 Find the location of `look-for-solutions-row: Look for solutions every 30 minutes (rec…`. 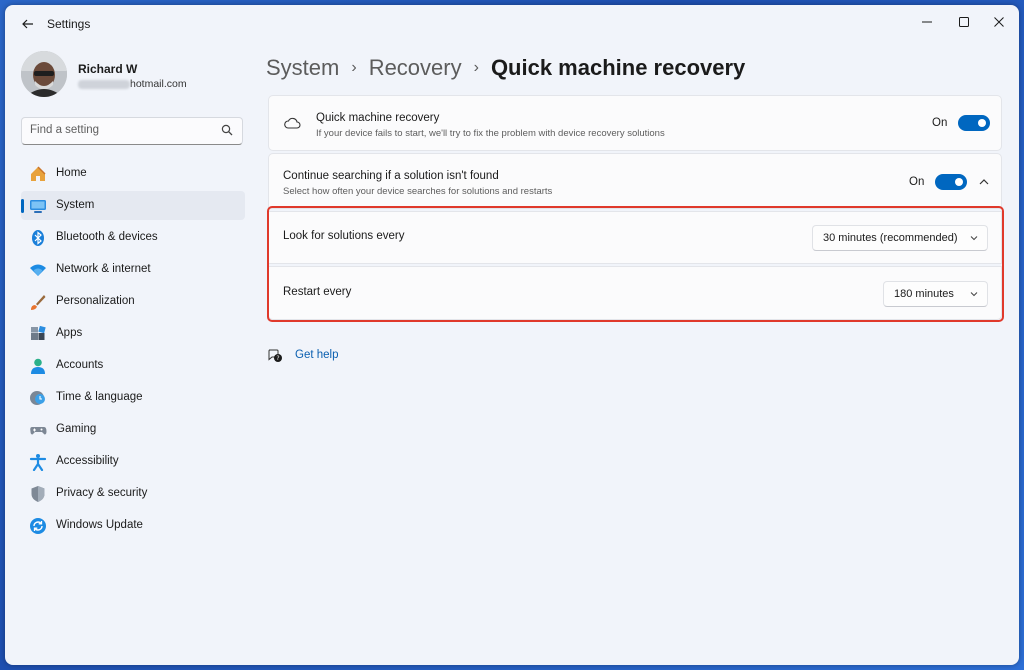

look-for-solutions-row: Look for solutions every 30 minutes (rec… is located at coordinates (635, 237).